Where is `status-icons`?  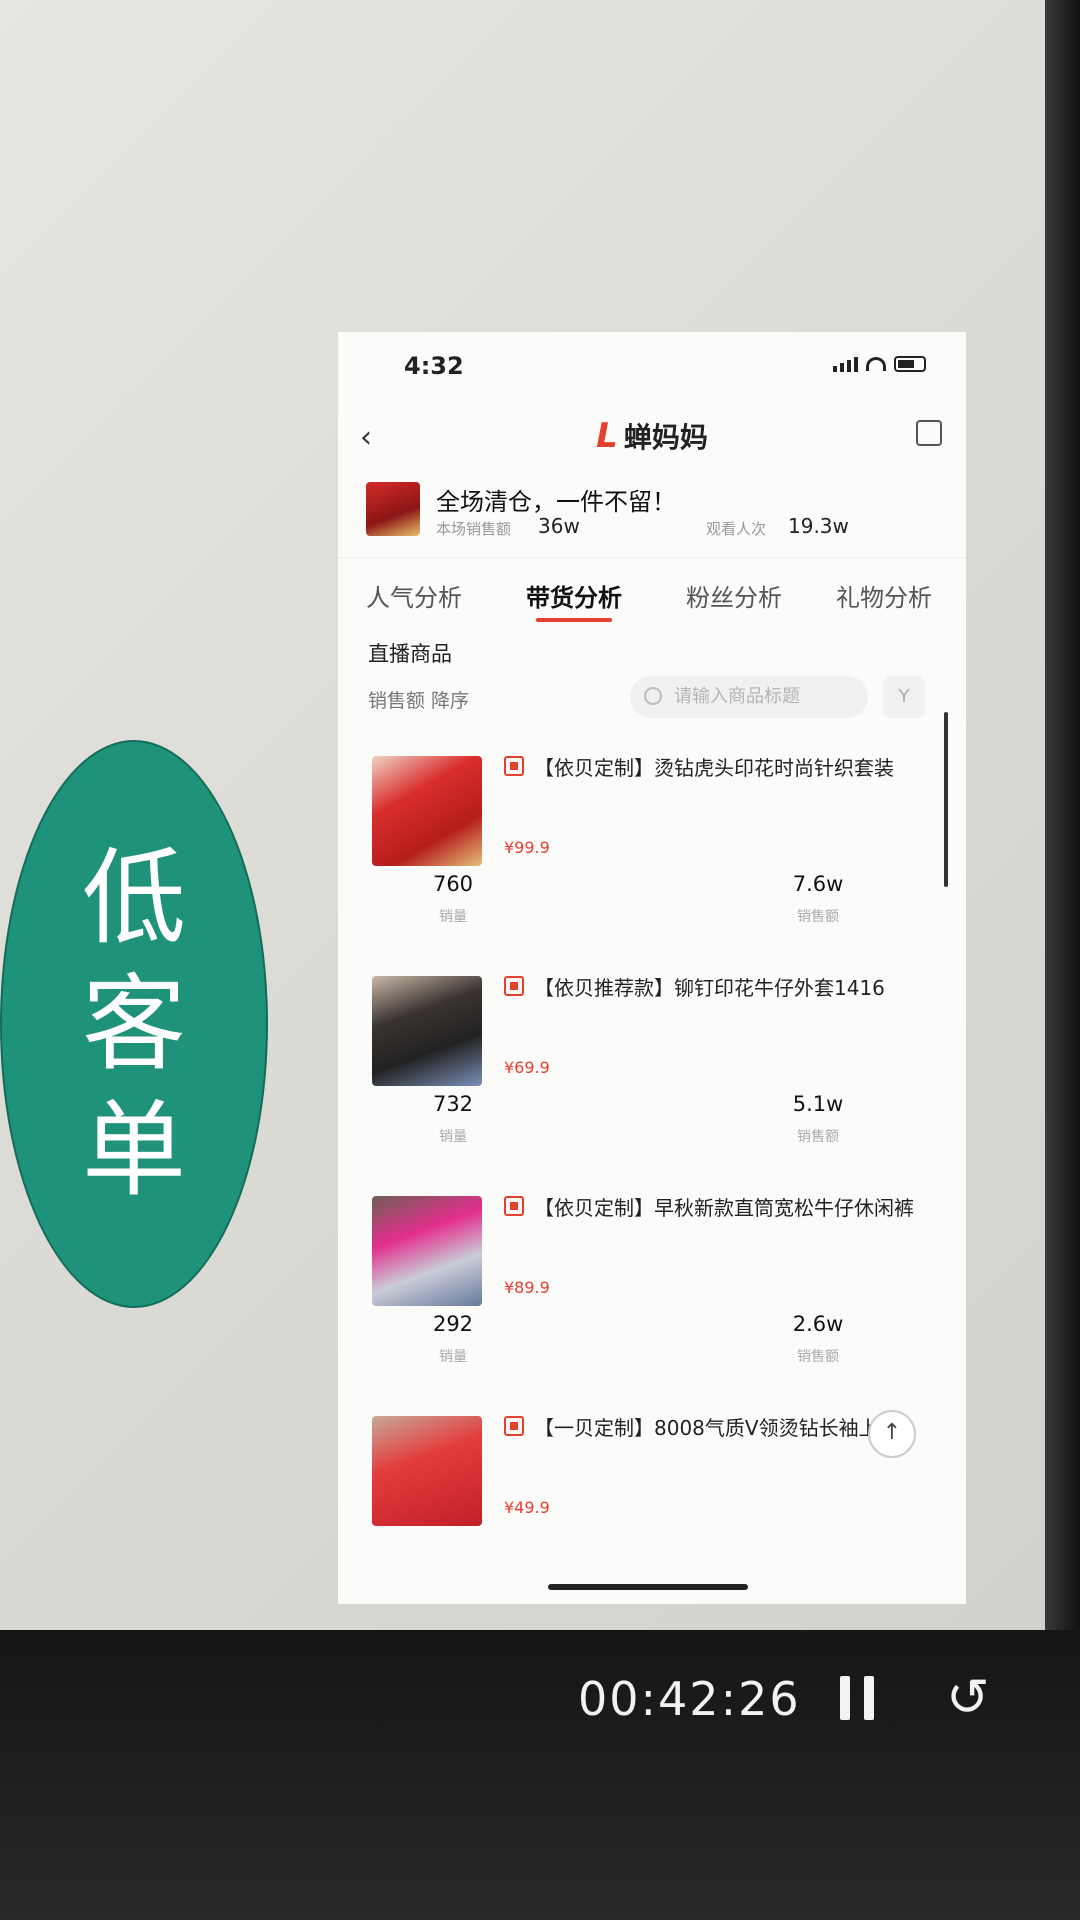
status-icons is located at coordinates (879, 364).